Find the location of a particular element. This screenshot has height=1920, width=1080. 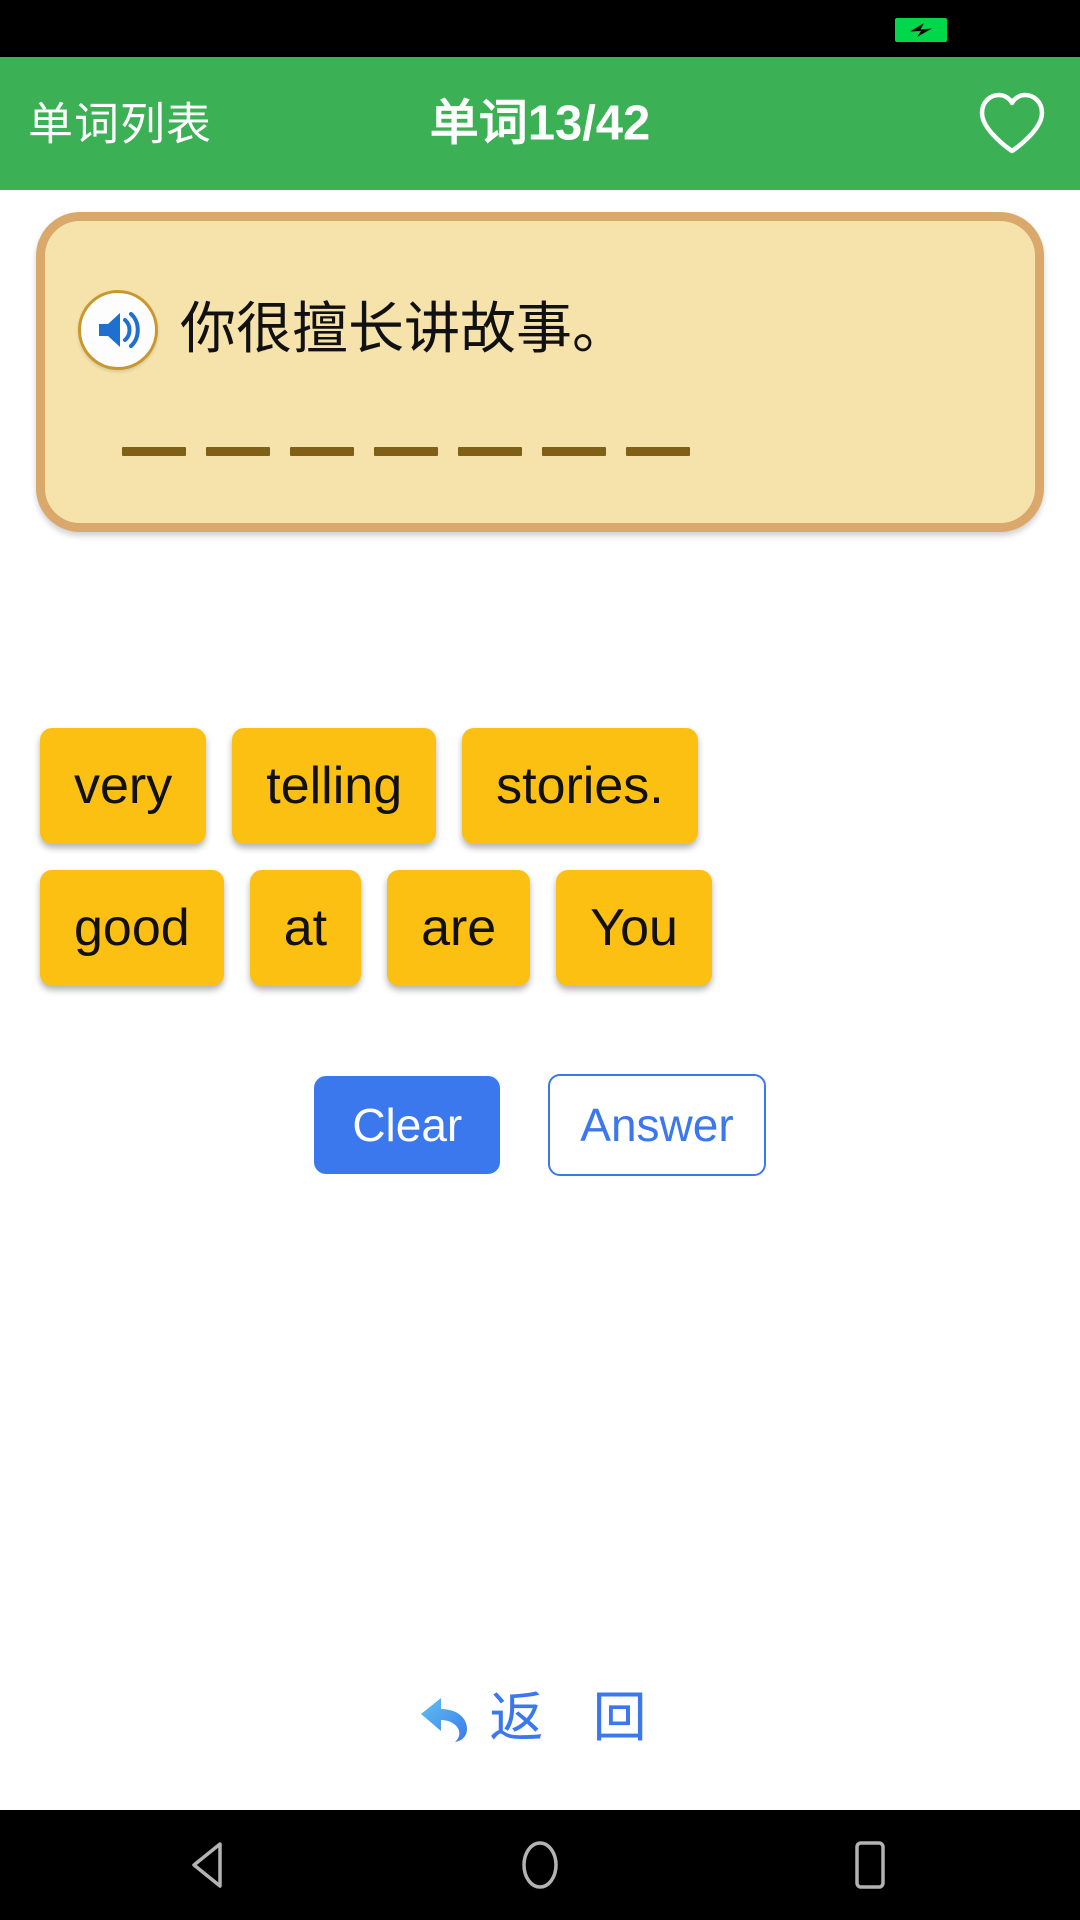

word-tile: very is located at coordinates (123, 786).